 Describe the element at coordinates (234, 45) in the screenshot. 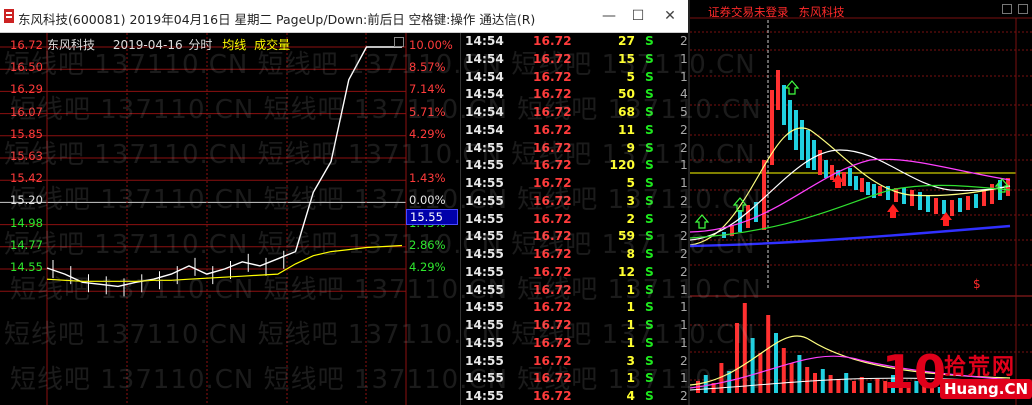

I see `avg-line-toggle: 均线` at that location.